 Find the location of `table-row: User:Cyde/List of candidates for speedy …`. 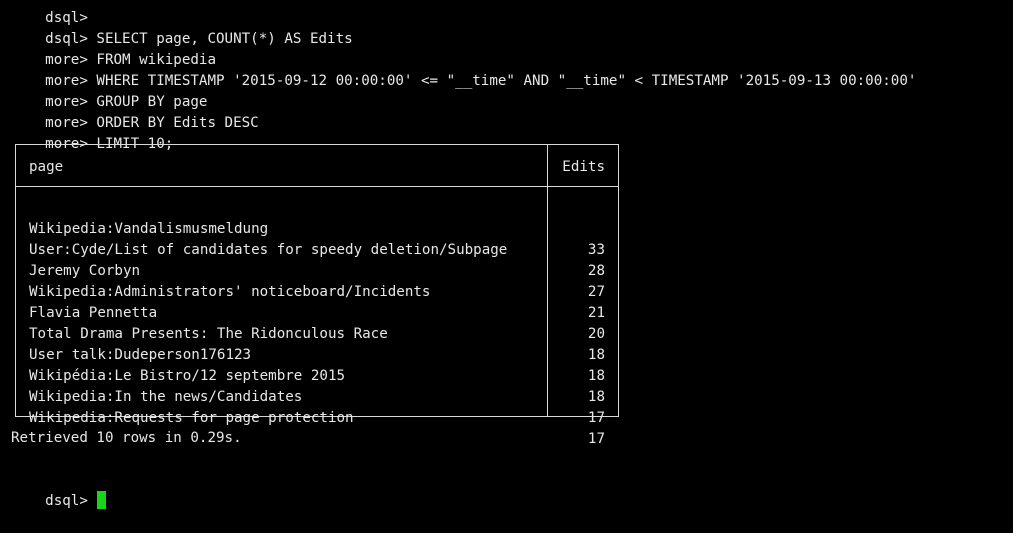

table-row: User:Cyde/List of candidates for speedy … is located at coordinates (317, 249).